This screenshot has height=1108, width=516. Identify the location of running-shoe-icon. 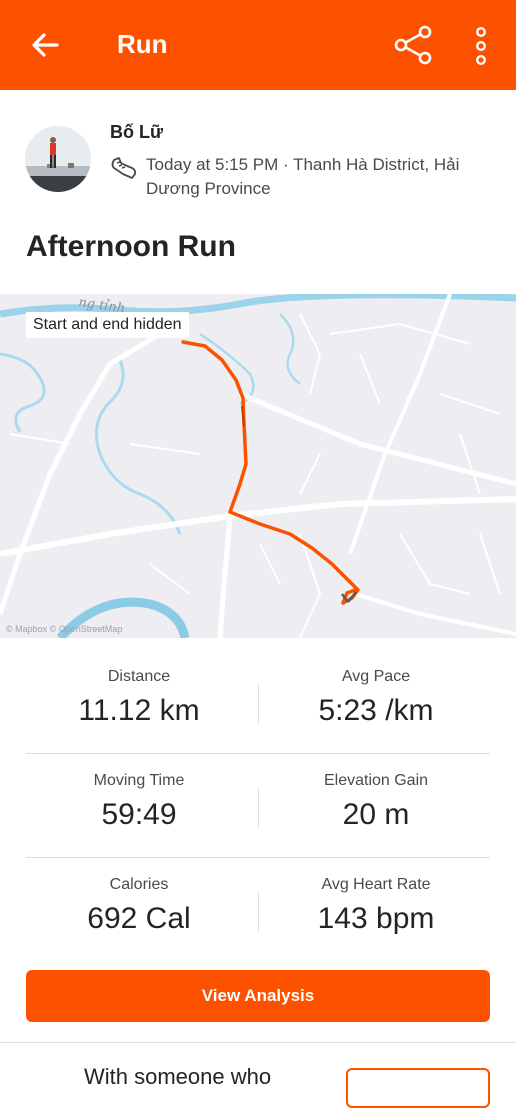
(124, 168).